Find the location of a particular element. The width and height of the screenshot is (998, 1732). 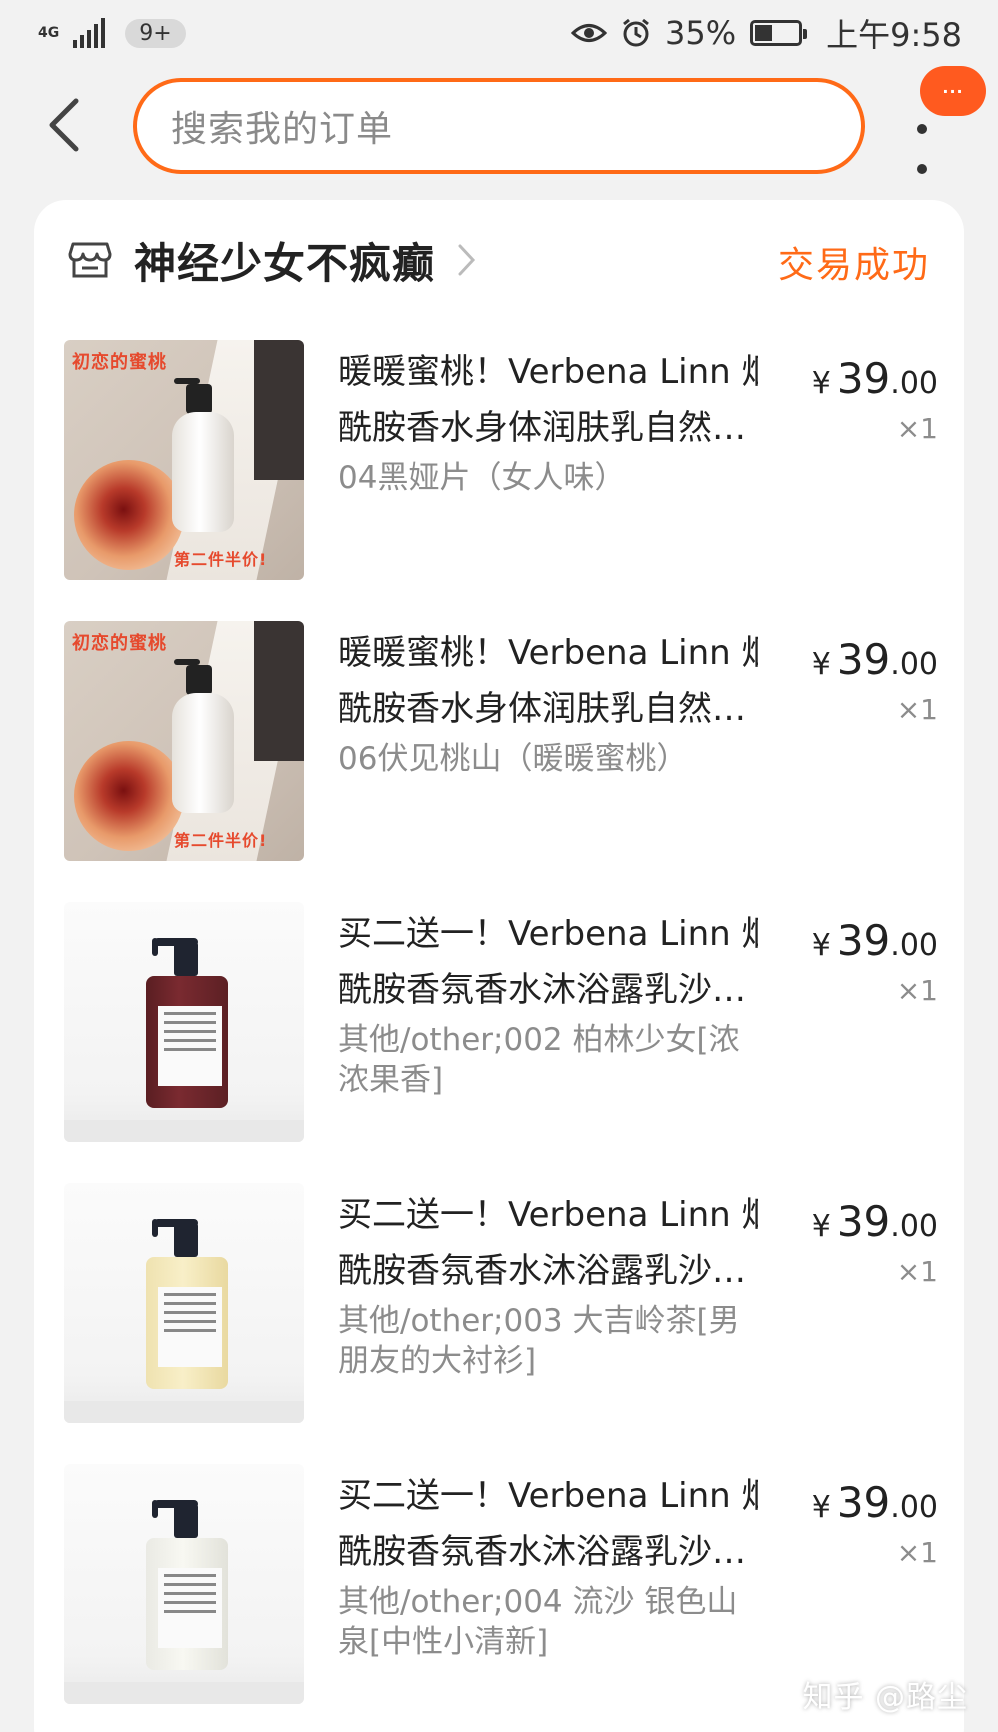

notification-count-badge: 9+ is located at coordinates (155, 33).